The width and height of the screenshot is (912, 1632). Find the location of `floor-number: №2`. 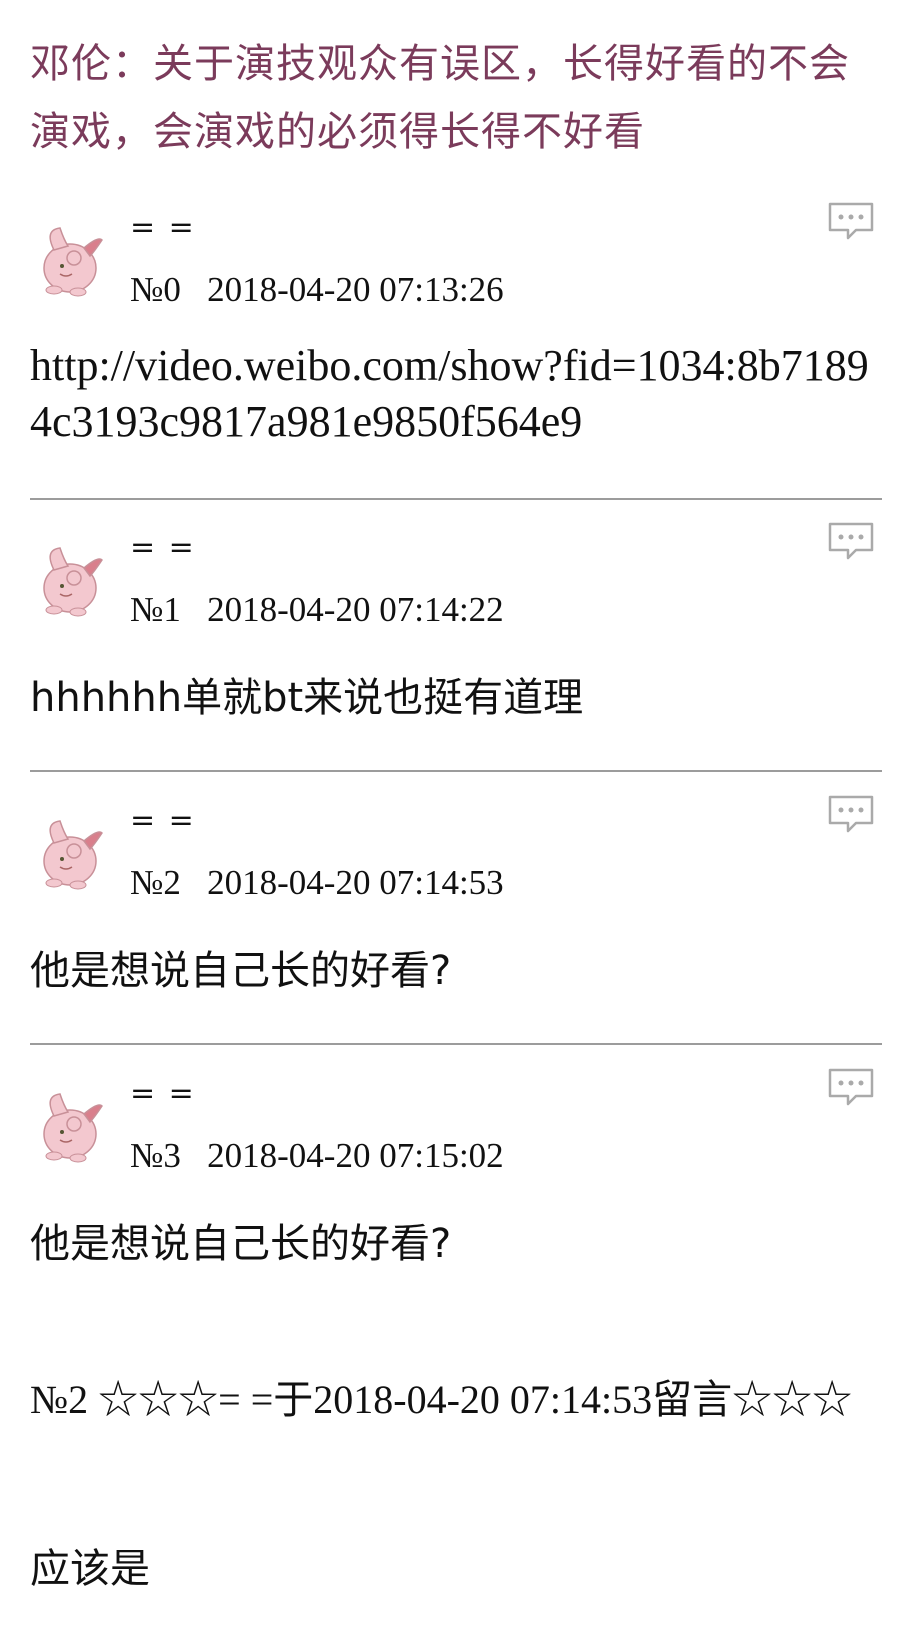

floor-number: №2 is located at coordinates (155, 882).